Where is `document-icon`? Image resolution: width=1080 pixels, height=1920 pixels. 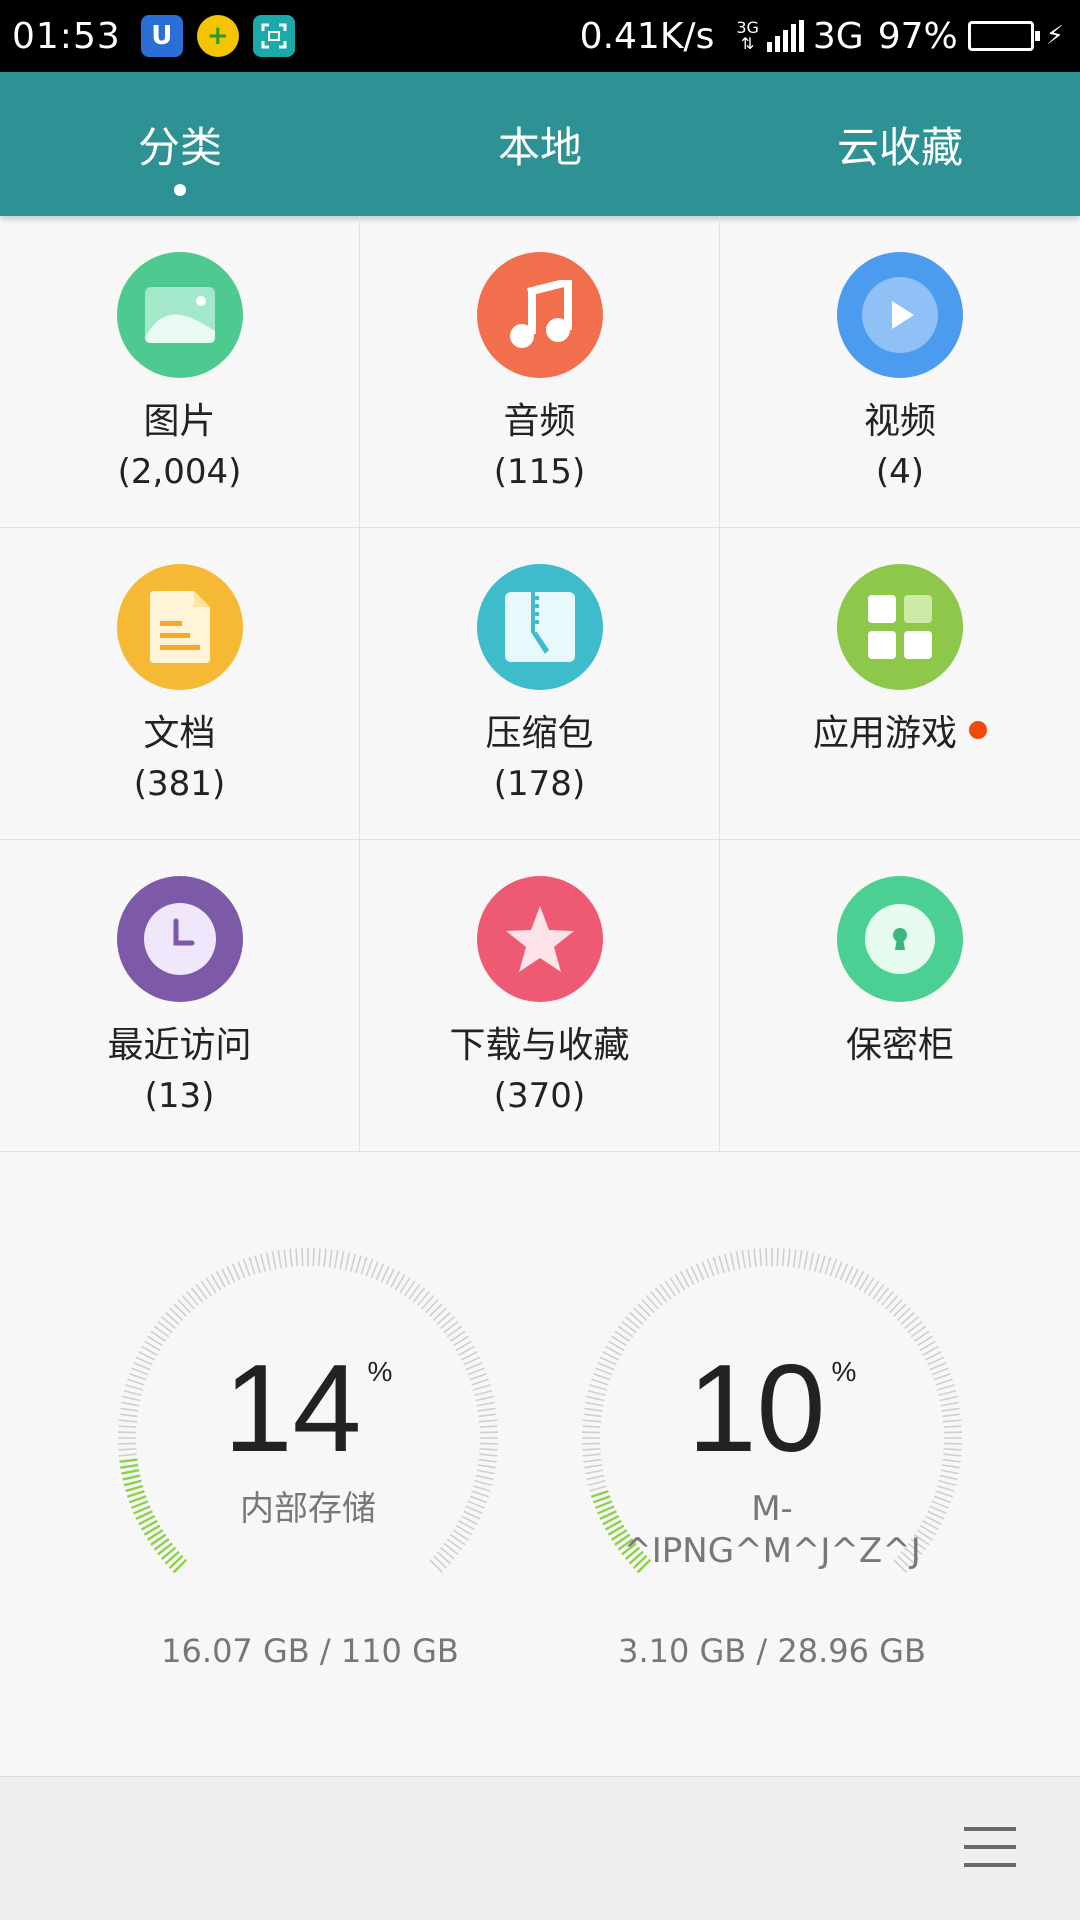 document-icon is located at coordinates (179, 627).